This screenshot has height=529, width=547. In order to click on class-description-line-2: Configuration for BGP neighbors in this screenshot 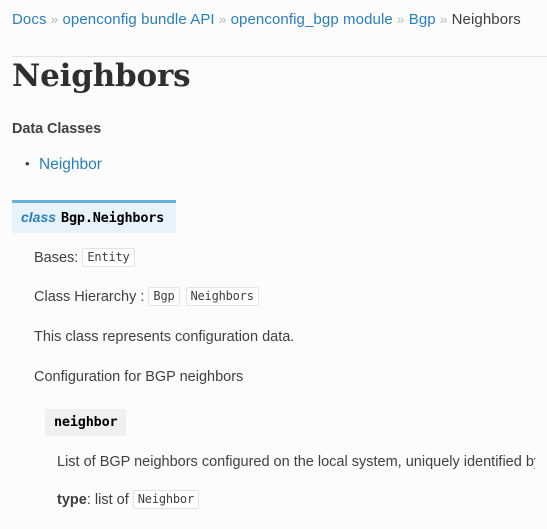, I will do `click(139, 377)`.